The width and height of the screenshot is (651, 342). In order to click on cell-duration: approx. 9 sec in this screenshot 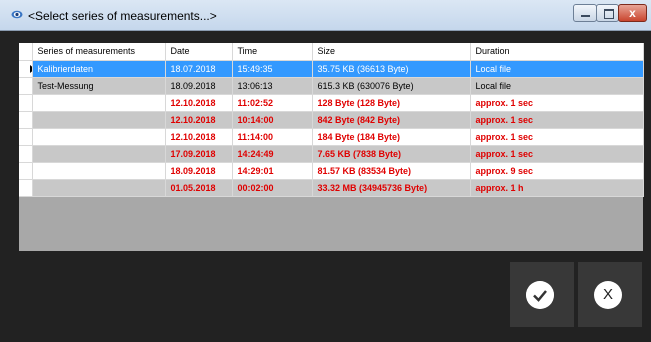, I will do `click(557, 171)`.